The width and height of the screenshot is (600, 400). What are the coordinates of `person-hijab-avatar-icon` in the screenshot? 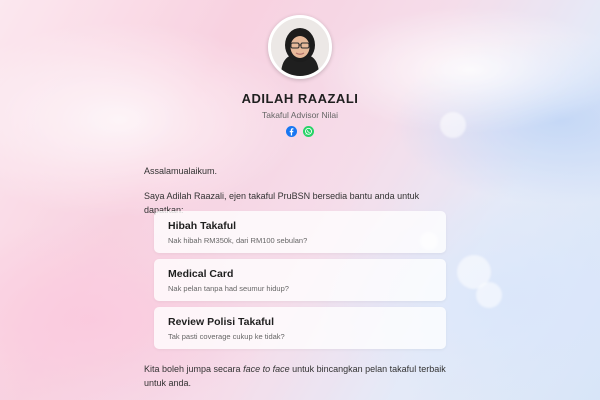 It's located at (300, 47).